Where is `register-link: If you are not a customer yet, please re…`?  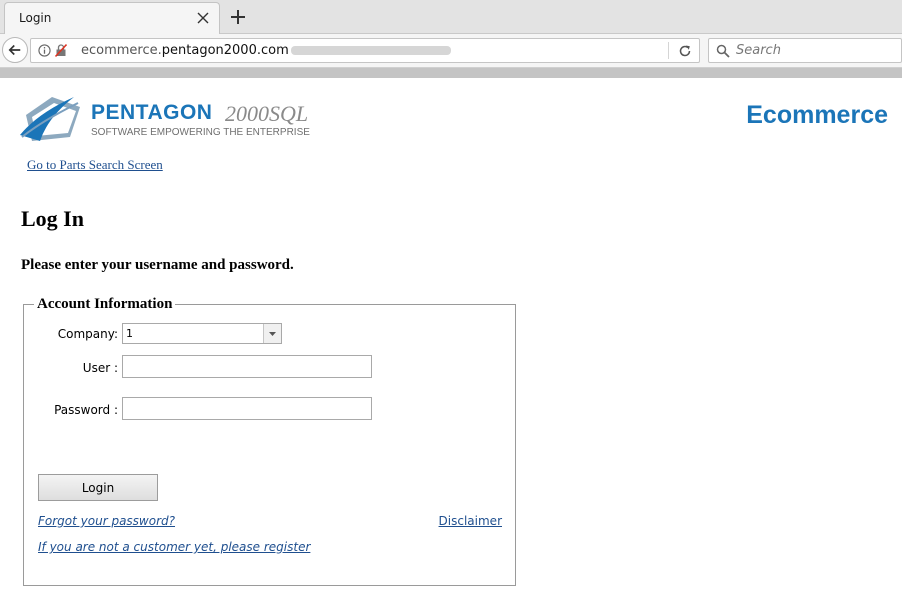
register-link: If you are not a customer yet, please re… is located at coordinates (174, 547).